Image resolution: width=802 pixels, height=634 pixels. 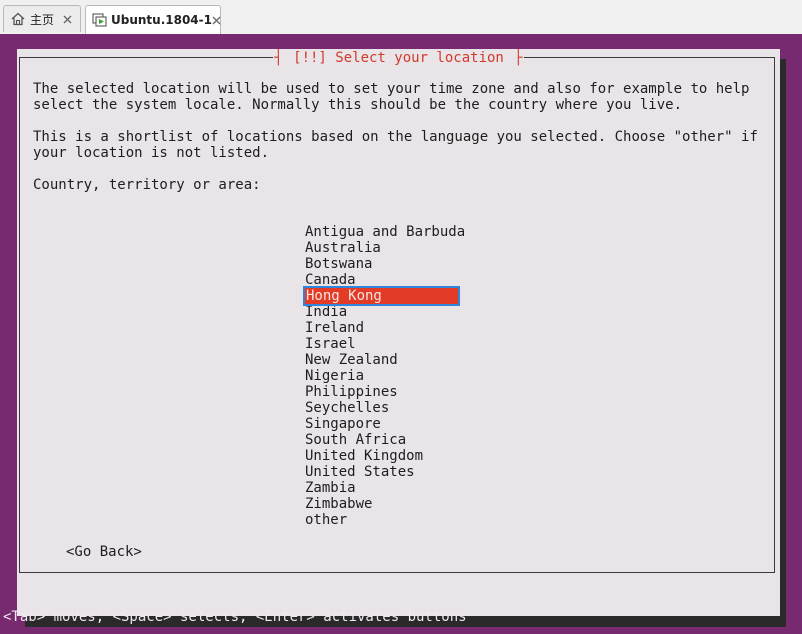 I want to click on go-back-button: <Go Back>, so click(x=104, y=552).